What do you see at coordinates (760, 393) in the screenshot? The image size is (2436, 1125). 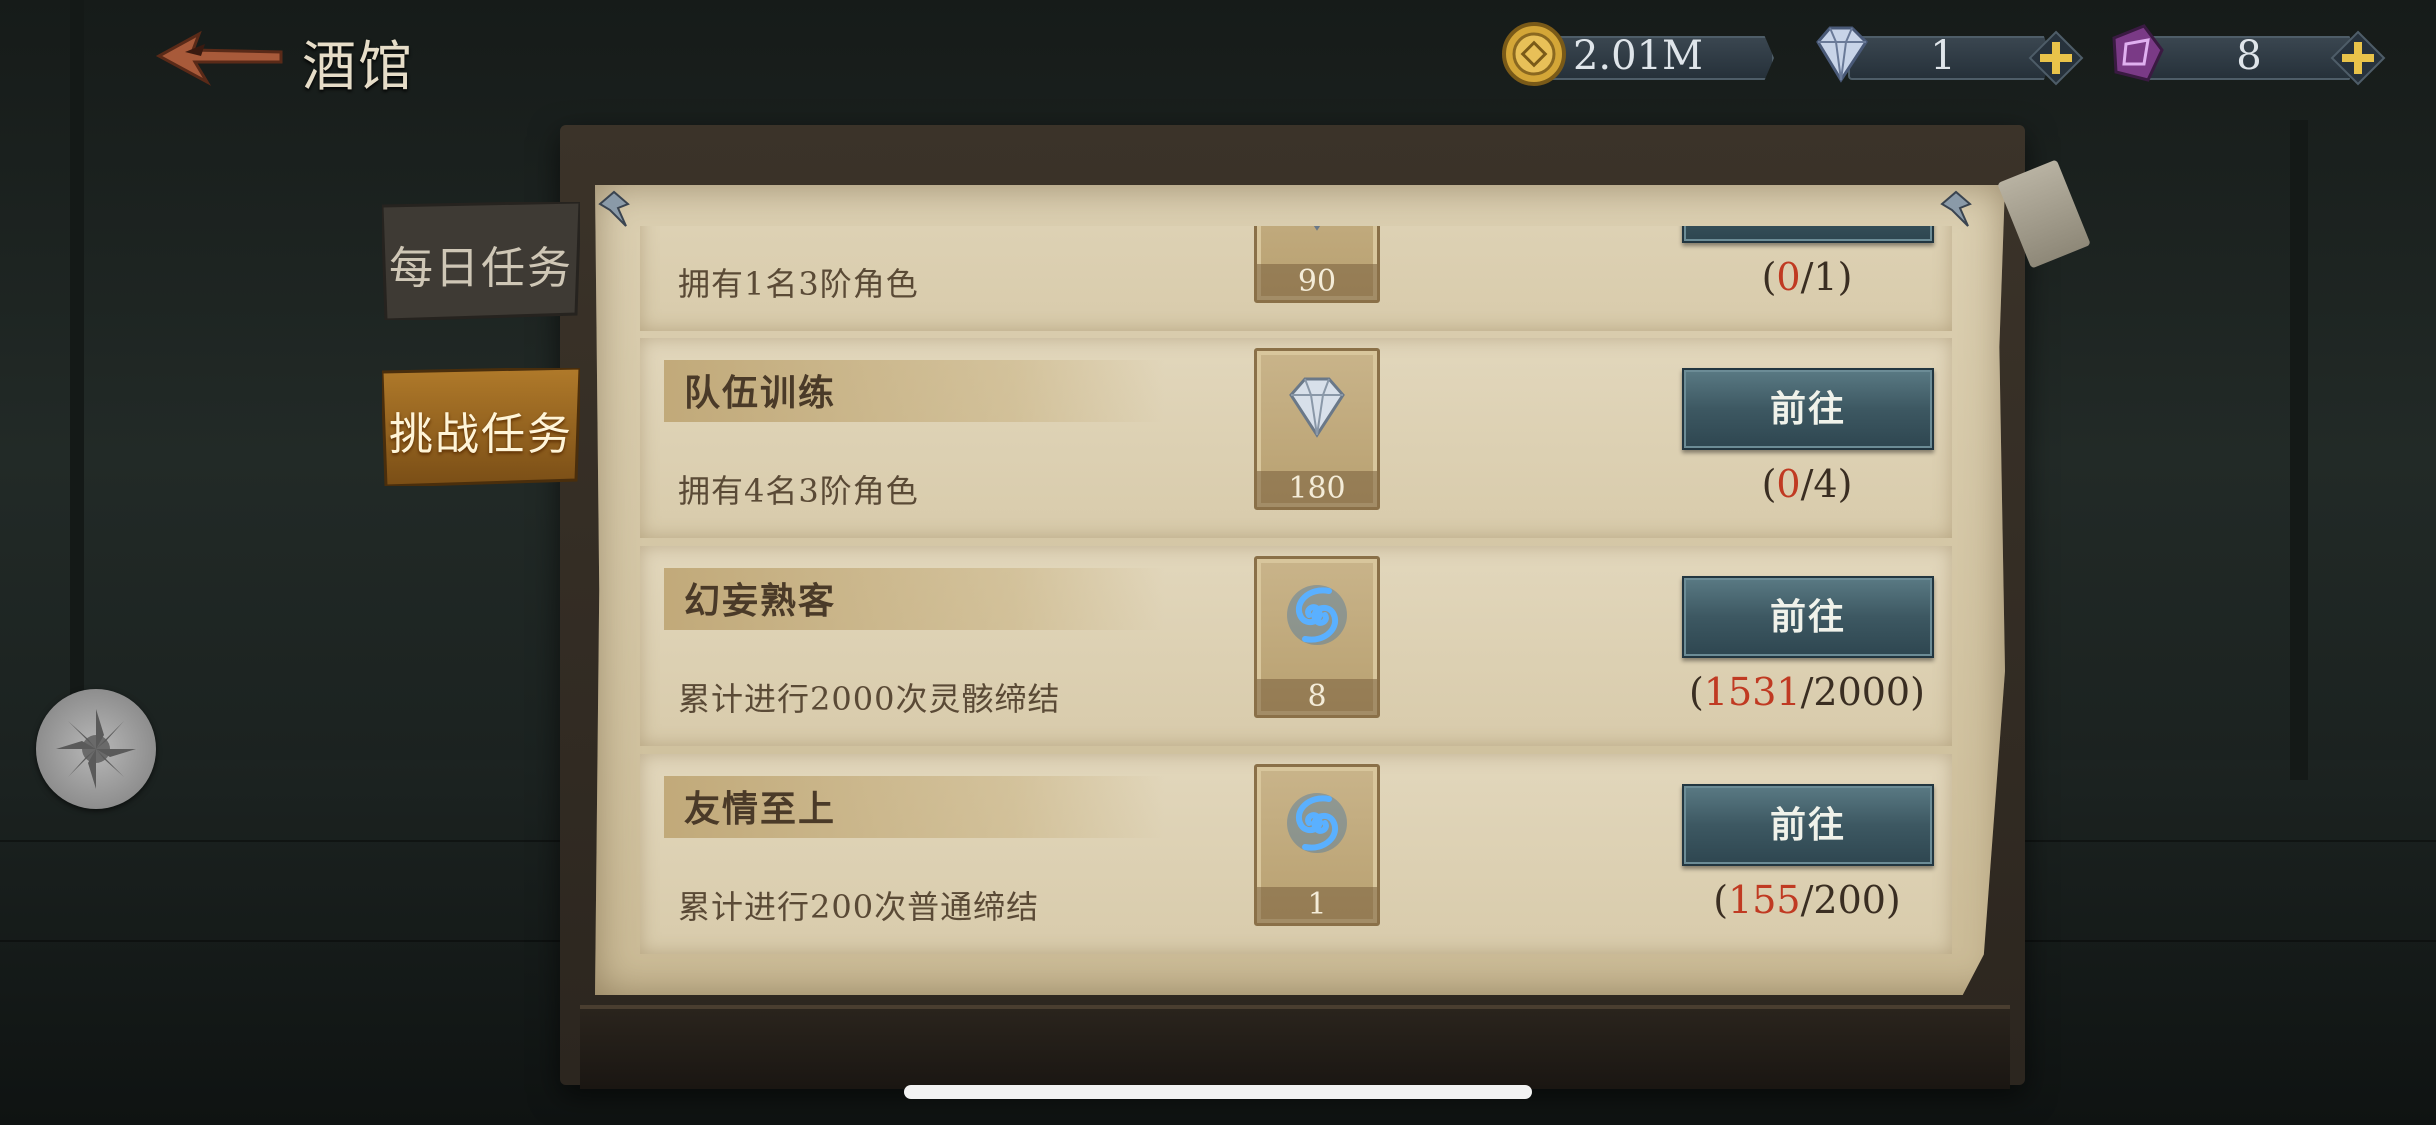 I see `task-name: 队伍训练` at bounding box center [760, 393].